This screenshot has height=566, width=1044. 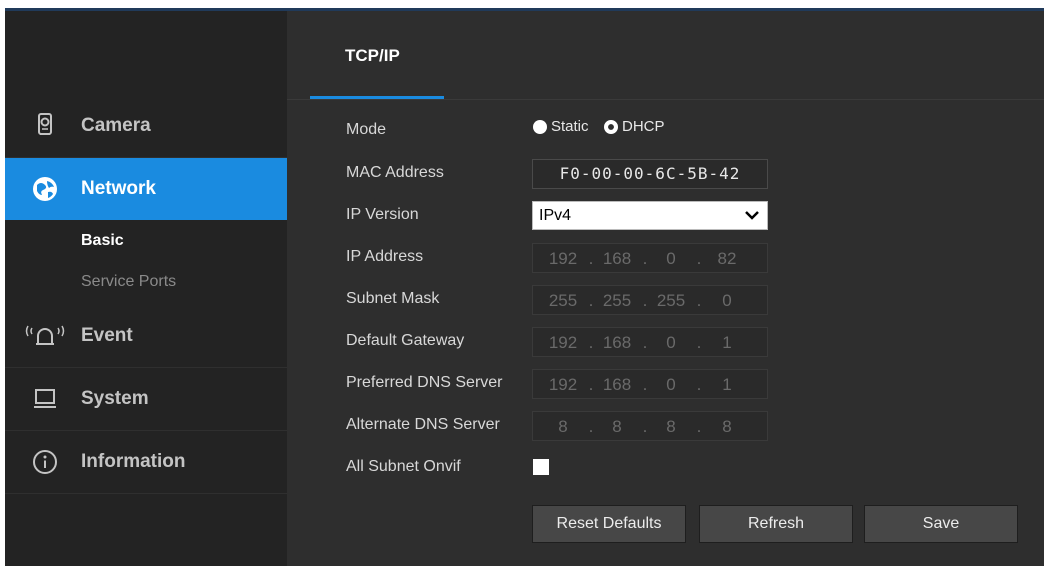 I want to click on chevron-down-icon, so click(x=752, y=215).